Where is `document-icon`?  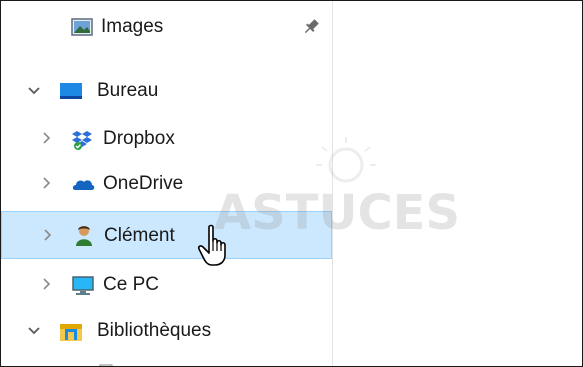 document-icon is located at coordinates (106, 363).